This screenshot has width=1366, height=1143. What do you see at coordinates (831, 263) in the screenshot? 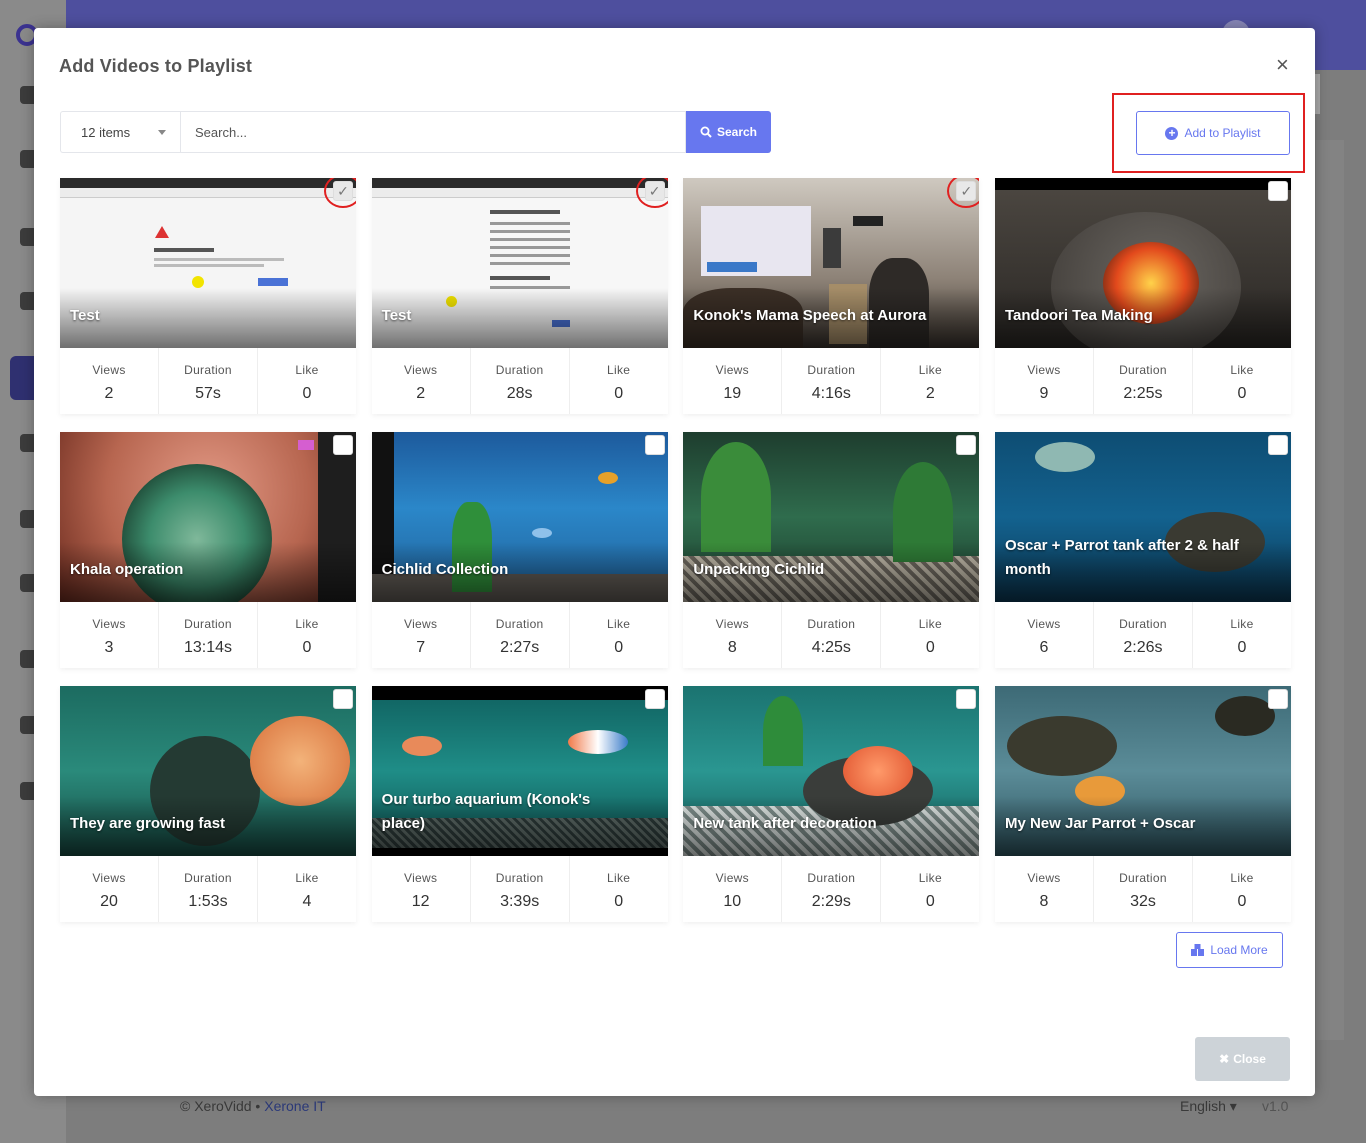
I see `video-thumbnail: Konok's Mama Speech at Aurora ✓` at bounding box center [831, 263].